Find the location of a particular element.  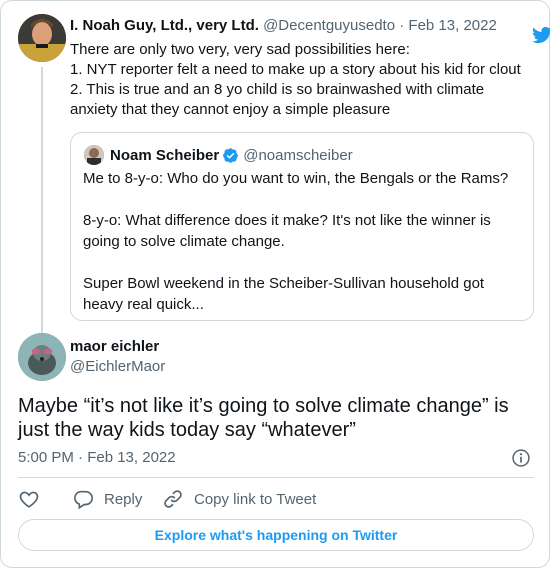

tweet-timestamp: 5:00 PM · Feb 13, 2022 is located at coordinates (97, 457).